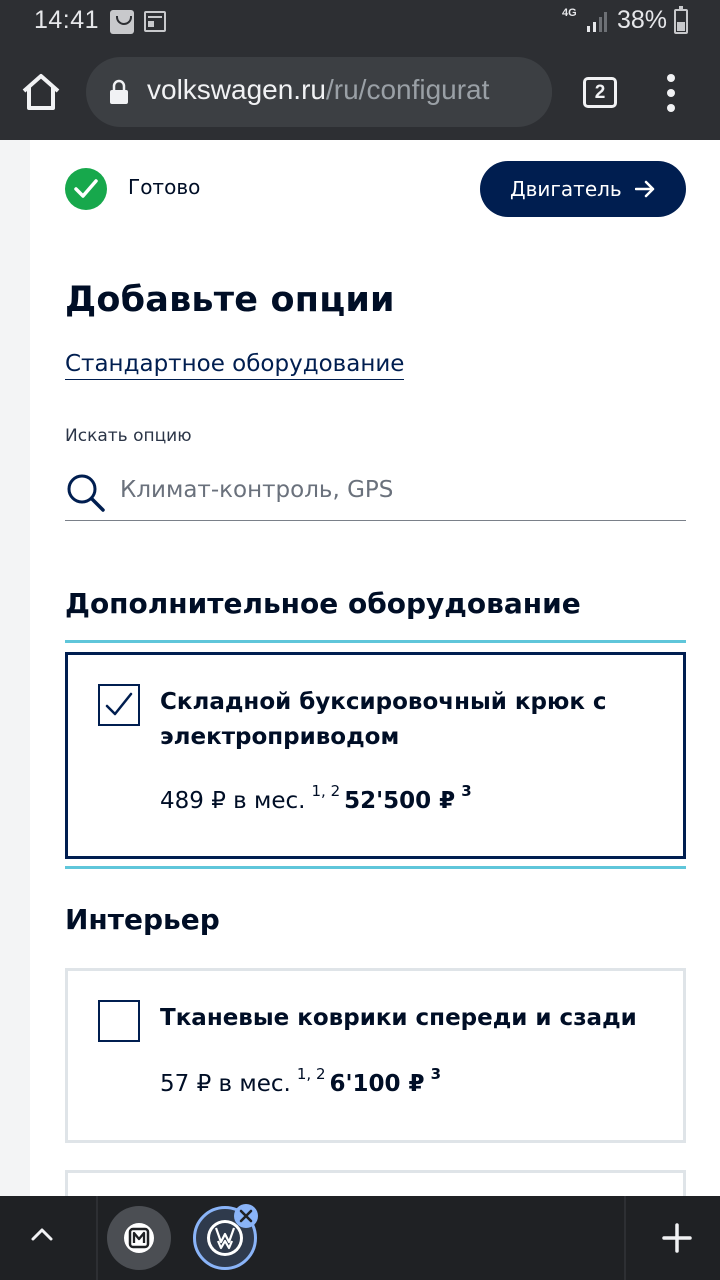 Image resolution: width=720 pixels, height=1280 pixels. Describe the element at coordinates (642, 20) in the screenshot. I see `battery-percent: 38%` at that location.